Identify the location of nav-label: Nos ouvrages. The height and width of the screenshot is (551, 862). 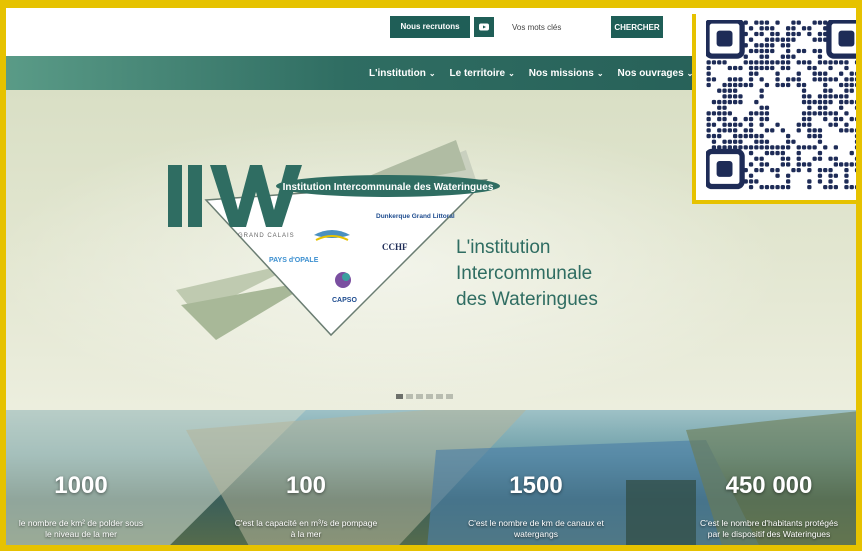
(650, 73).